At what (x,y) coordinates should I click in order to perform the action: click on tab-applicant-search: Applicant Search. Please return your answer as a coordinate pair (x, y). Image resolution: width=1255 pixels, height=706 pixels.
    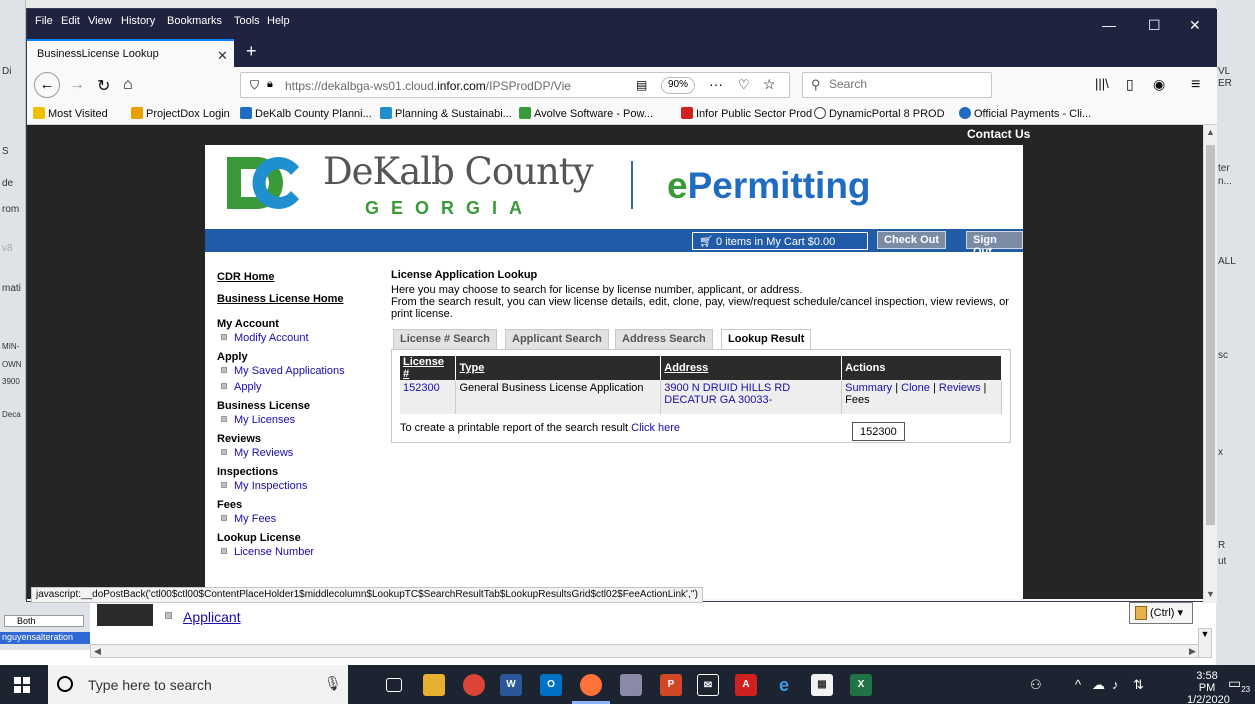
    Looking at the image, I should click on (557, 339).